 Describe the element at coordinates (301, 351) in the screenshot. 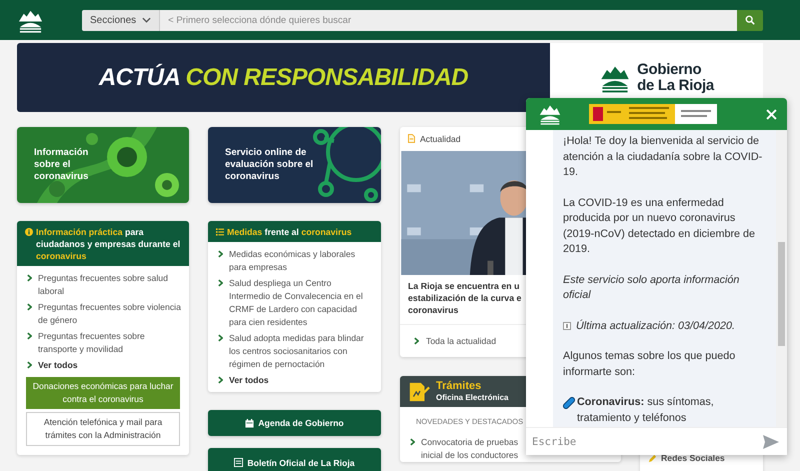

I see `link: Salud adopta medidas para blindar los centros sociosanitarios con régimen de pernoctación` at that location.